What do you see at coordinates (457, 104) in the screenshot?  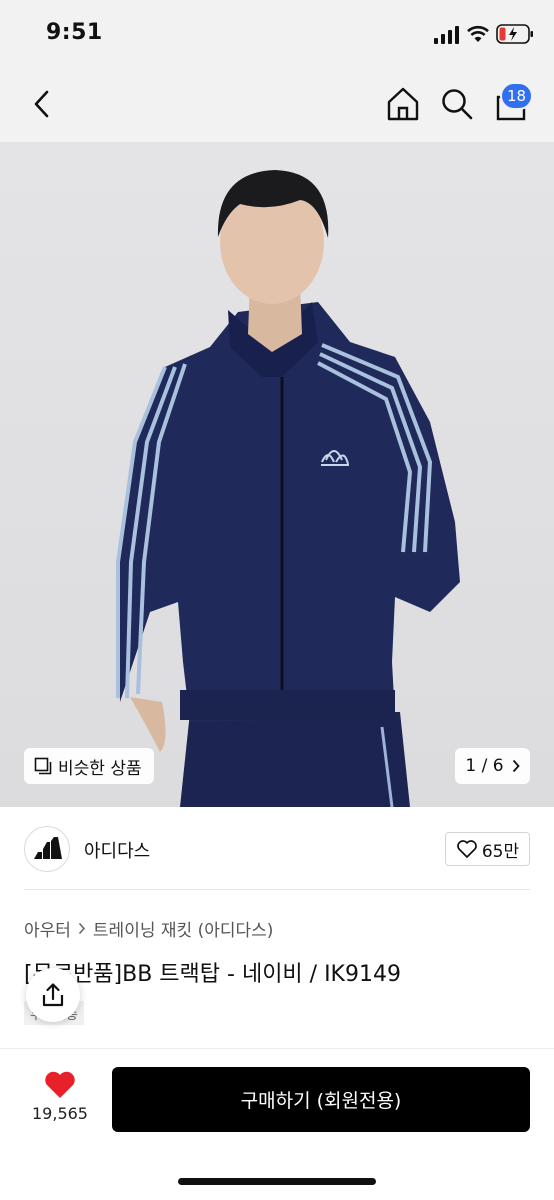 I see `search-icon` at bounding box center [457, 104].